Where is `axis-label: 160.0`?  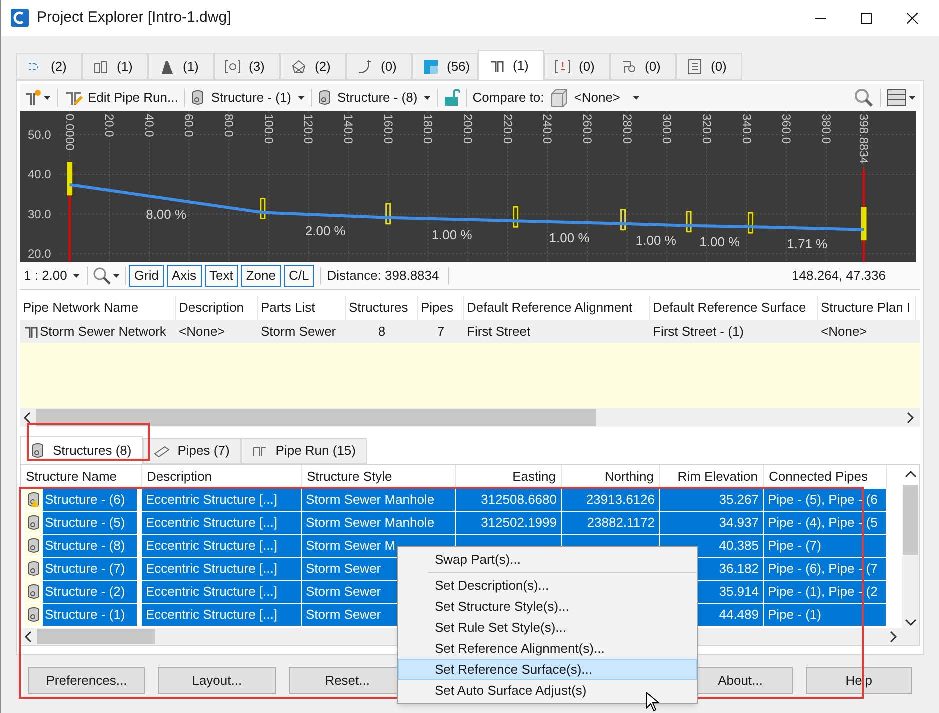
axis-label: 160.0 is located at coordinates (388, 129).